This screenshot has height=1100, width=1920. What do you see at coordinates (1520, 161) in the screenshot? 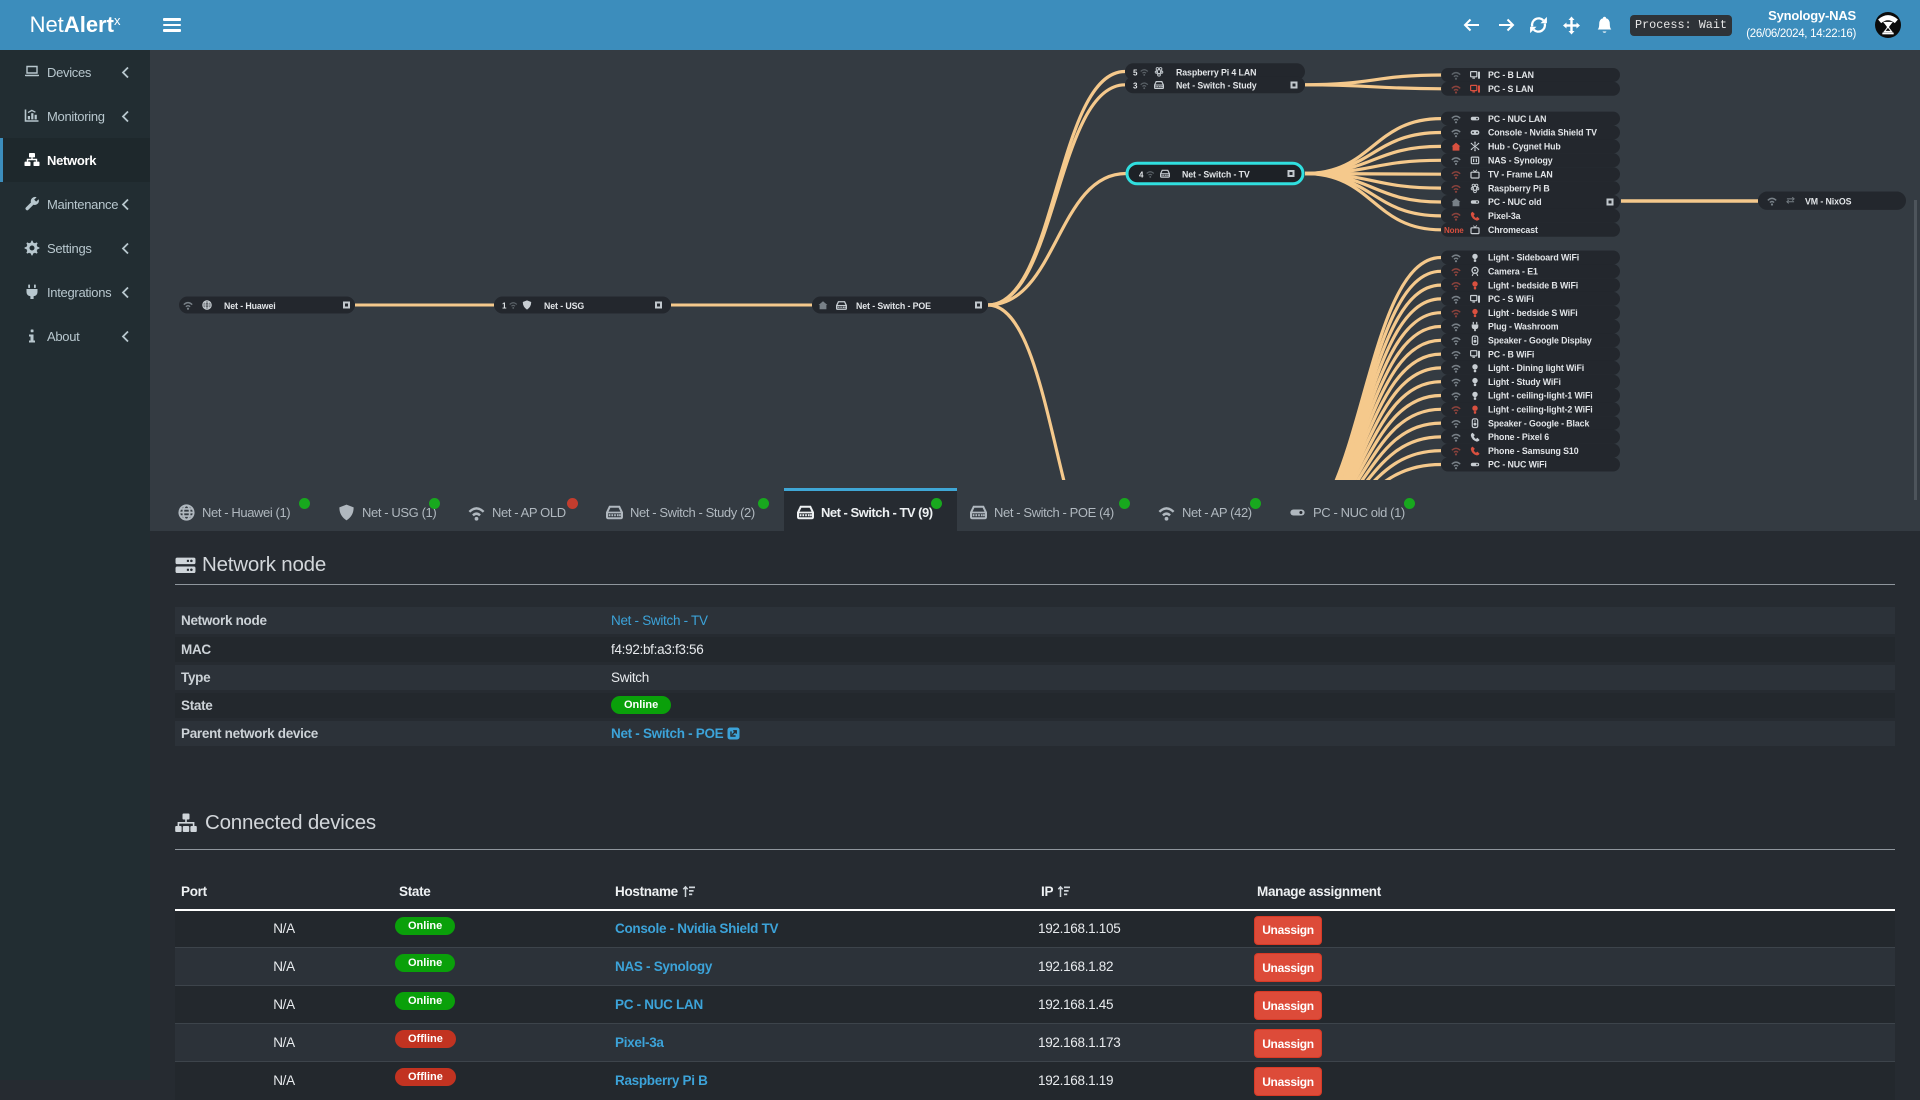
I see `svg-text: NAS - Synology` at bounding box center [1520, 161].